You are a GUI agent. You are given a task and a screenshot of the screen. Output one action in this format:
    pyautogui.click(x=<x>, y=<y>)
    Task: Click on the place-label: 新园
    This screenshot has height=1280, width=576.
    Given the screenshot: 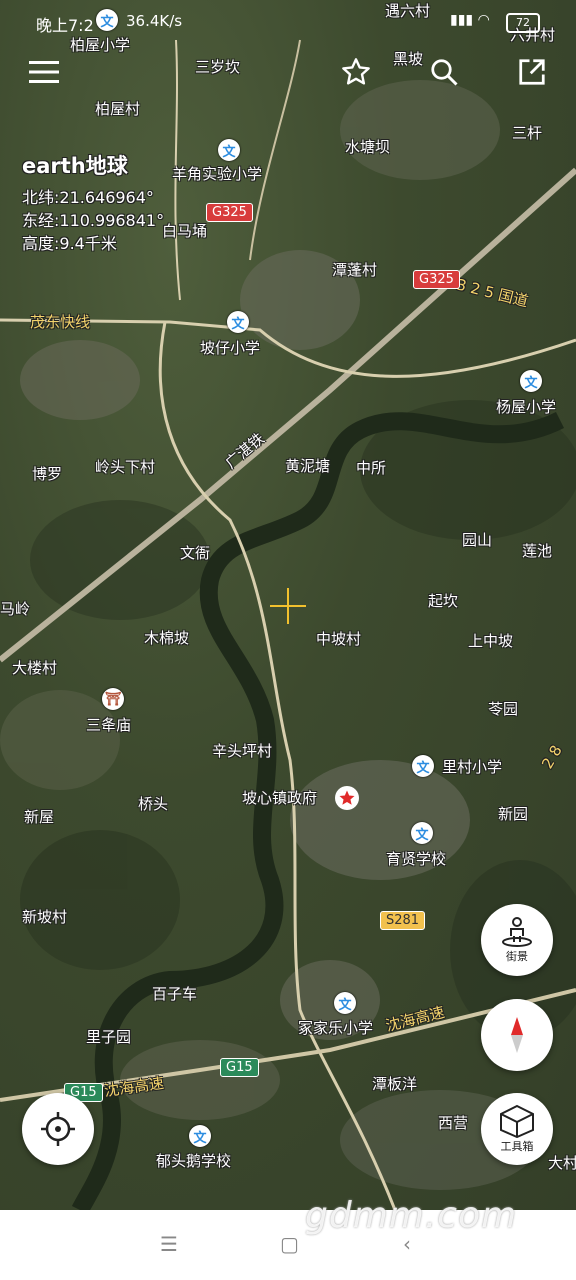 What is the action you would take?
    pyautogui.click(x=513, y=814)
    